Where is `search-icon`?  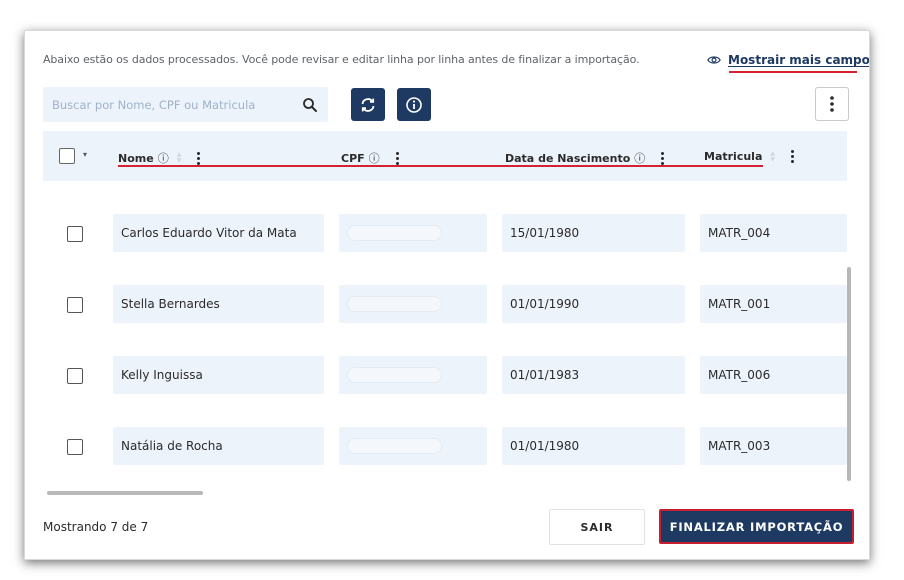
search-icon is located at coordinates (310, 105).